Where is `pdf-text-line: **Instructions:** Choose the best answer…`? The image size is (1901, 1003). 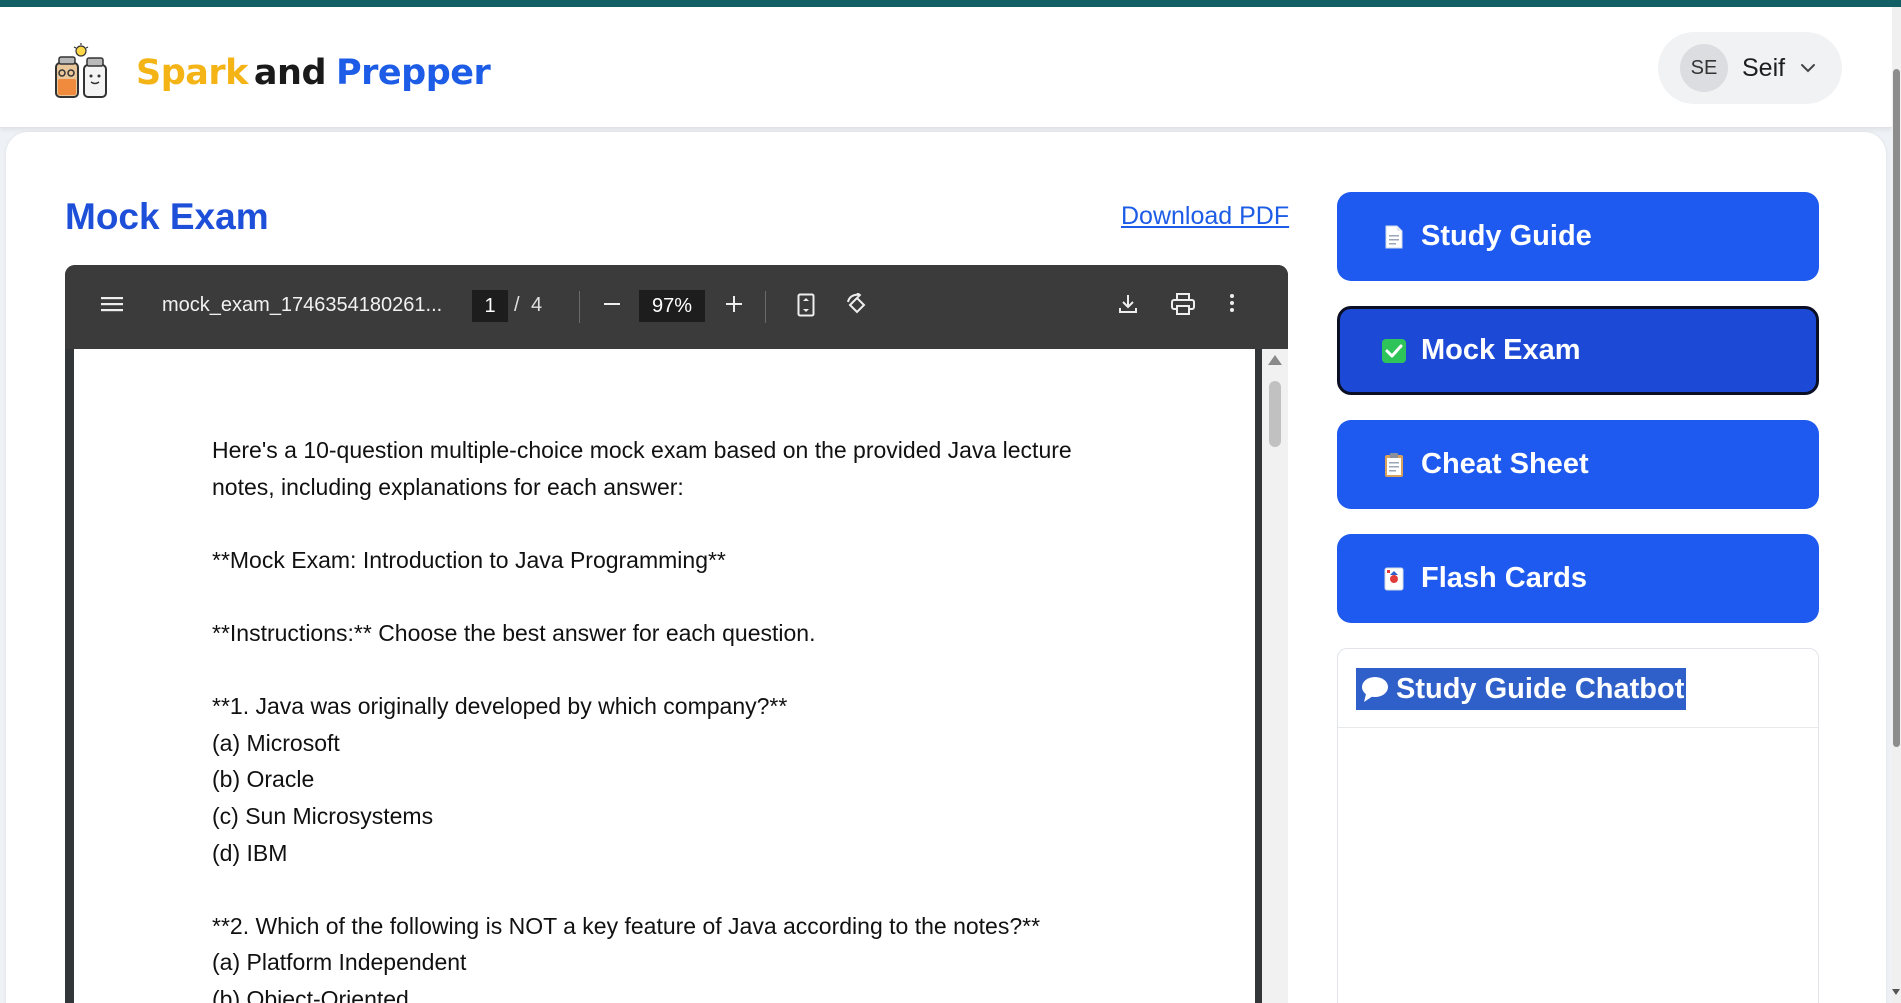 pdf-text-line: **Instructions:** Choose the best answer… is located at coordinates (514, 632).